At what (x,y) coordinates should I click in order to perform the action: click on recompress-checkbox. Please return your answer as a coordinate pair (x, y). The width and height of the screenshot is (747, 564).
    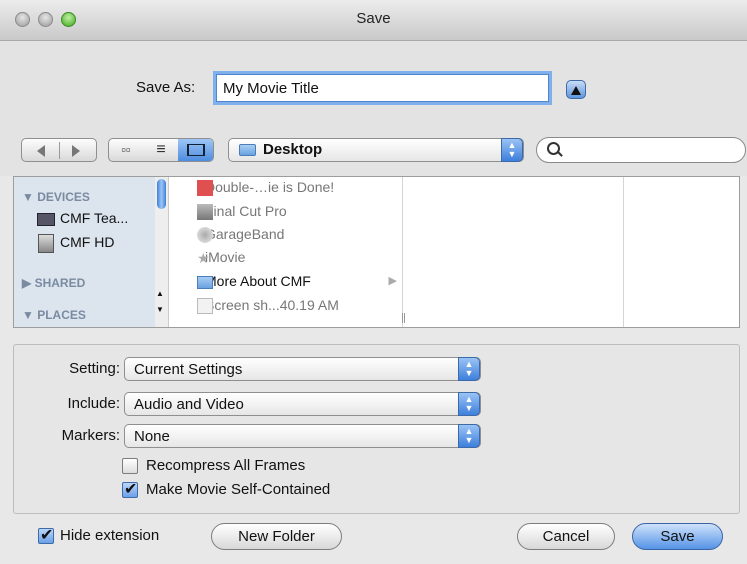
    Looking at the image, I should click on (130, 466).